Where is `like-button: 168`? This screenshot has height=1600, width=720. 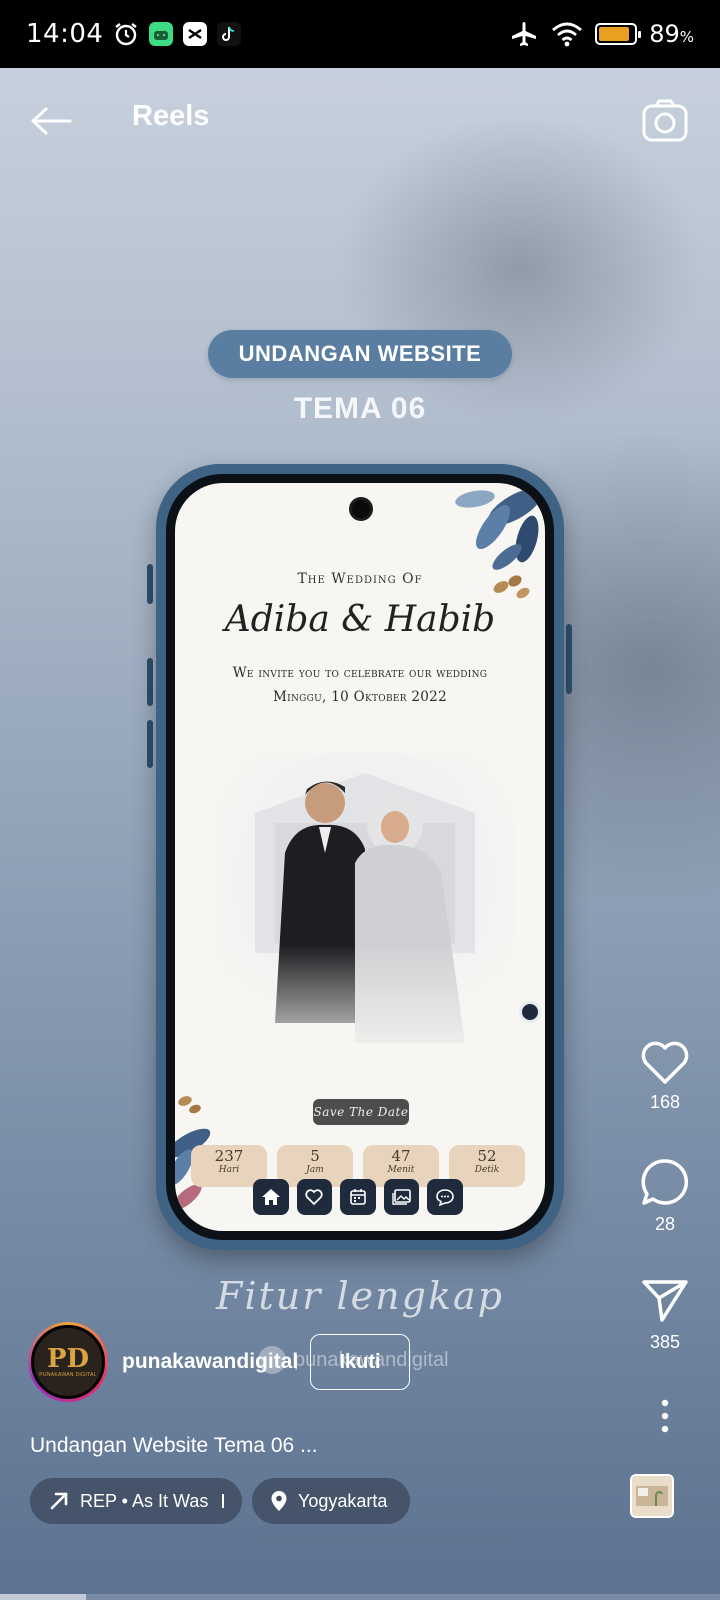 like-button: 168 is located at coordinates (665, 1075).